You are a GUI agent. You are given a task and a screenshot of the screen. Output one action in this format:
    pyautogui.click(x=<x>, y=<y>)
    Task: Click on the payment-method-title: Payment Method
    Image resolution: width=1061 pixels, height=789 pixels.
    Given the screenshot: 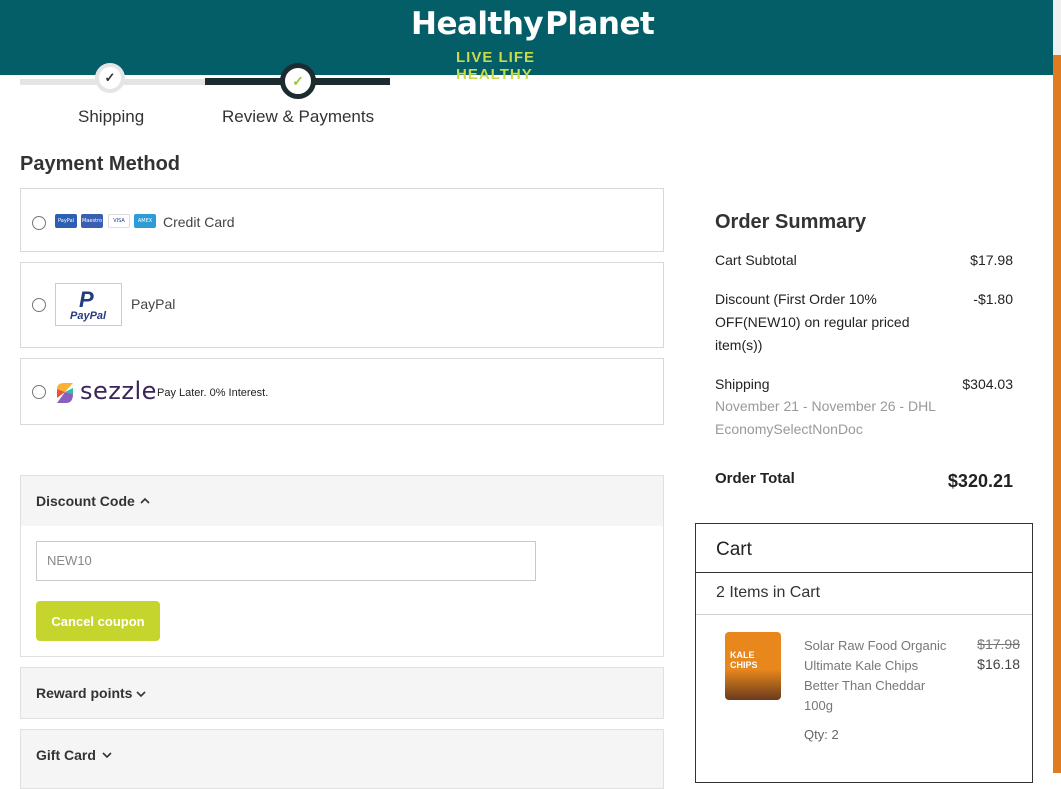 What is the action you would take?
    pyautogui.click(x=100, y=164)
    